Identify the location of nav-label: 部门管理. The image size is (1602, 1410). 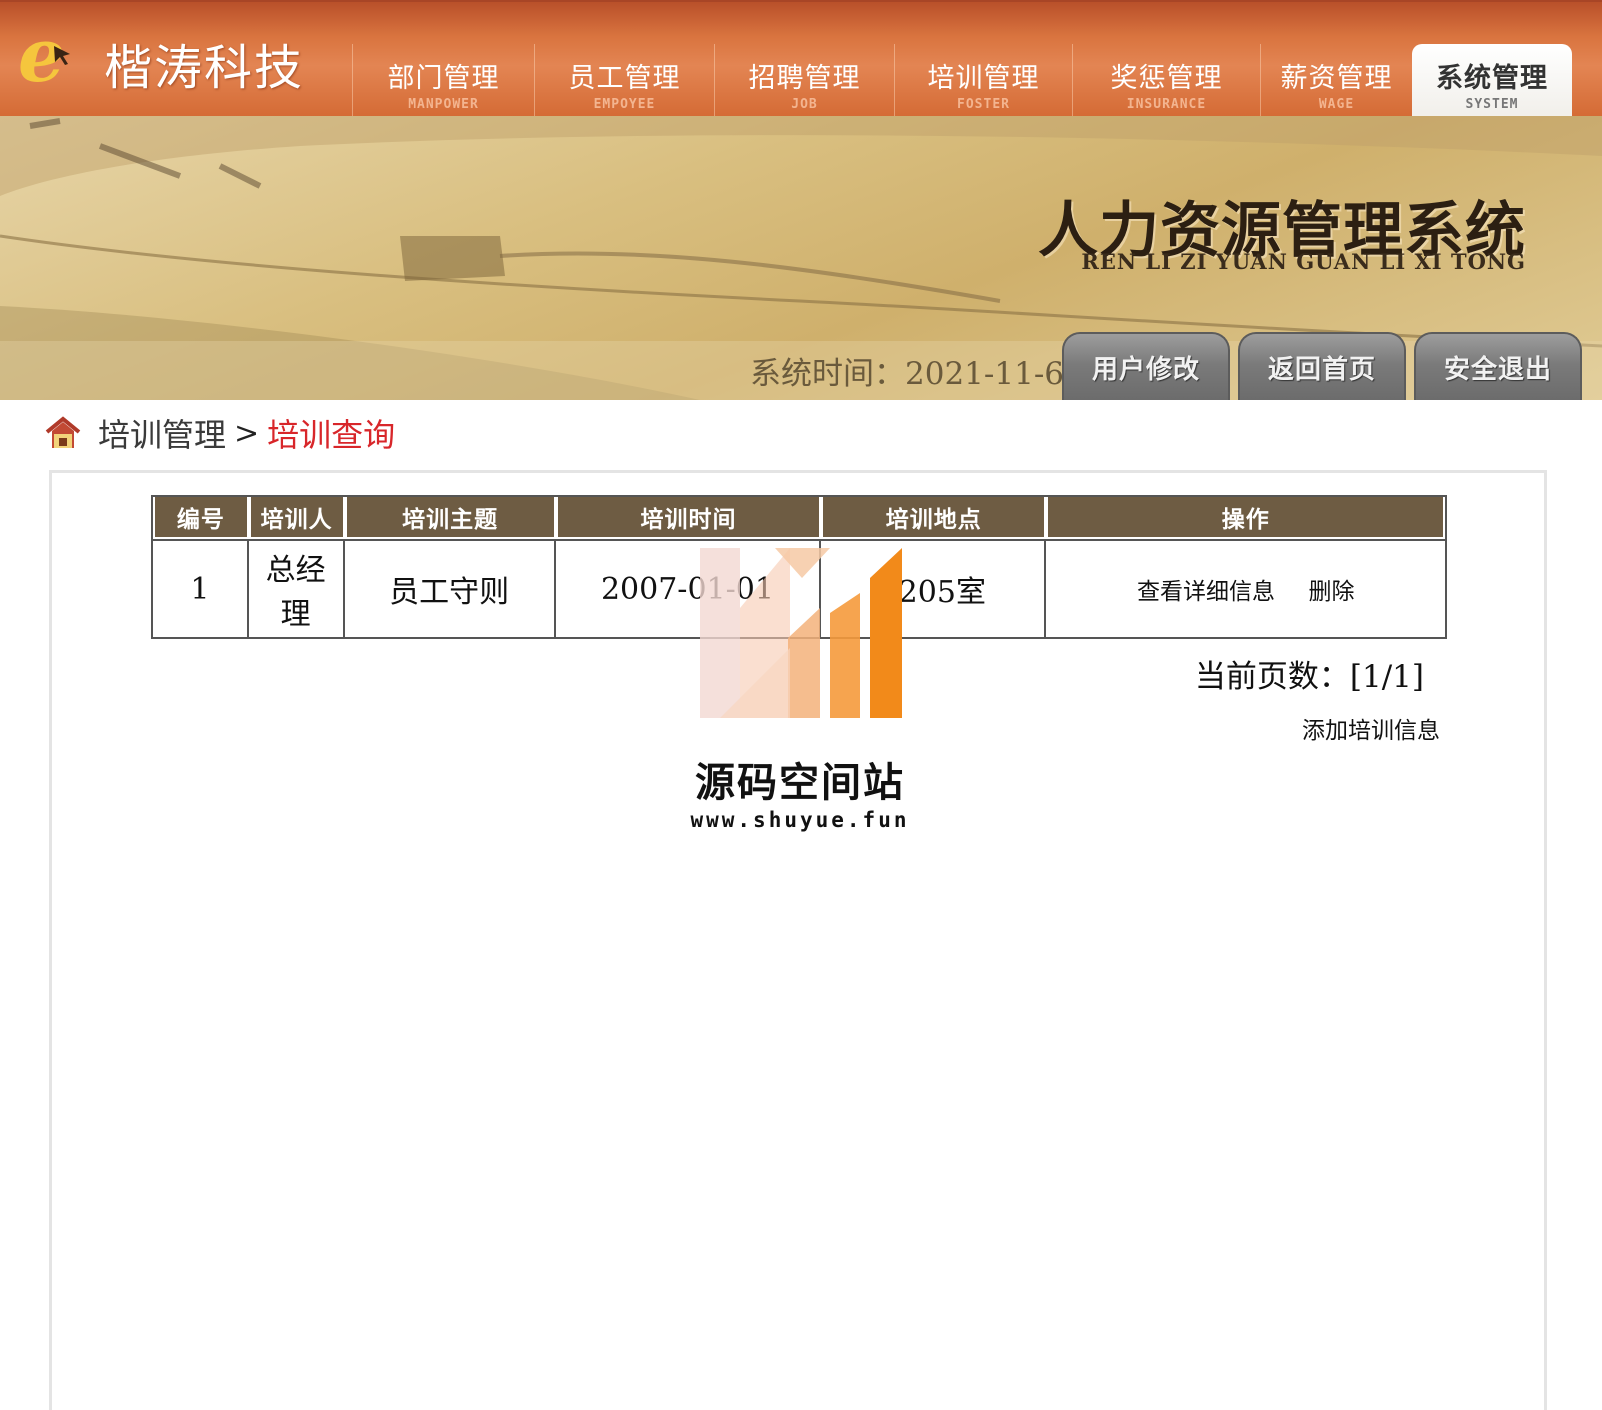
(443, 78).